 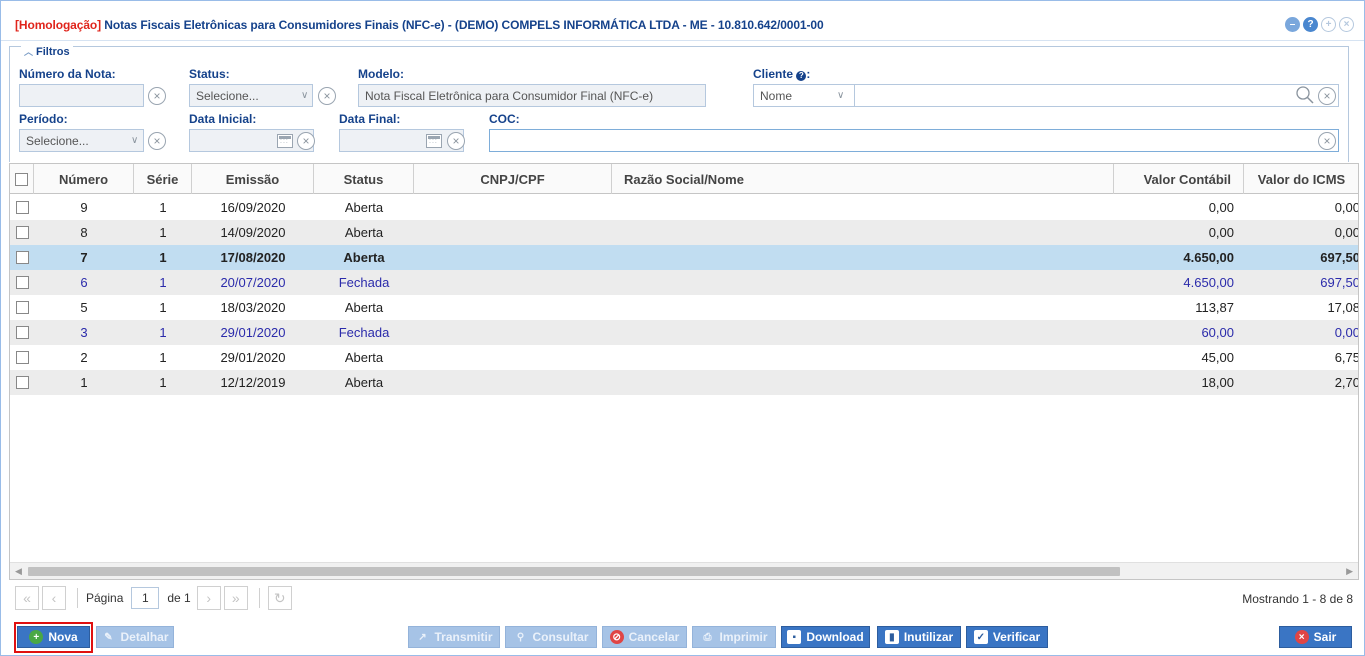 What do you see at coordinates (1016, 637) in the screenshot?
I see `verificar-label: Verificar` at bounding box center [1016, 637].